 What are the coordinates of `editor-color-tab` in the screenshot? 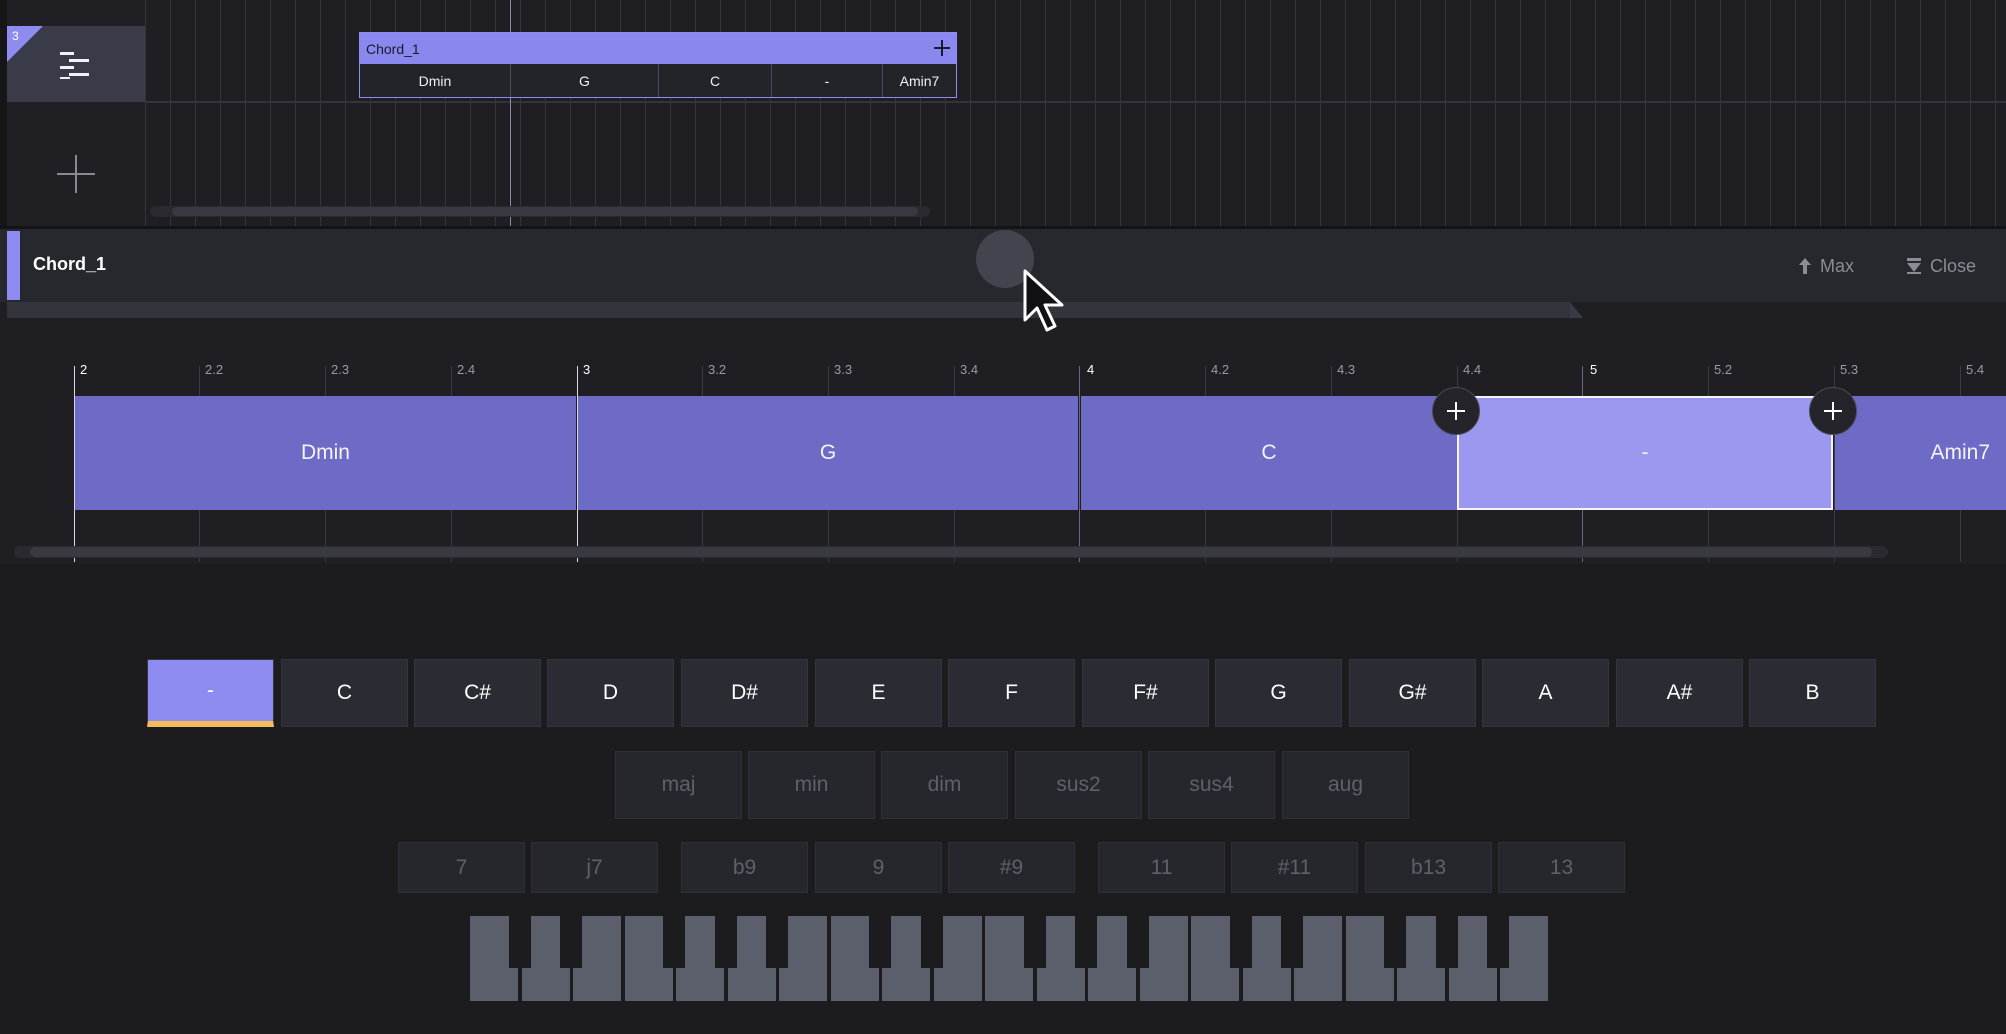 It's located at (13, 265).